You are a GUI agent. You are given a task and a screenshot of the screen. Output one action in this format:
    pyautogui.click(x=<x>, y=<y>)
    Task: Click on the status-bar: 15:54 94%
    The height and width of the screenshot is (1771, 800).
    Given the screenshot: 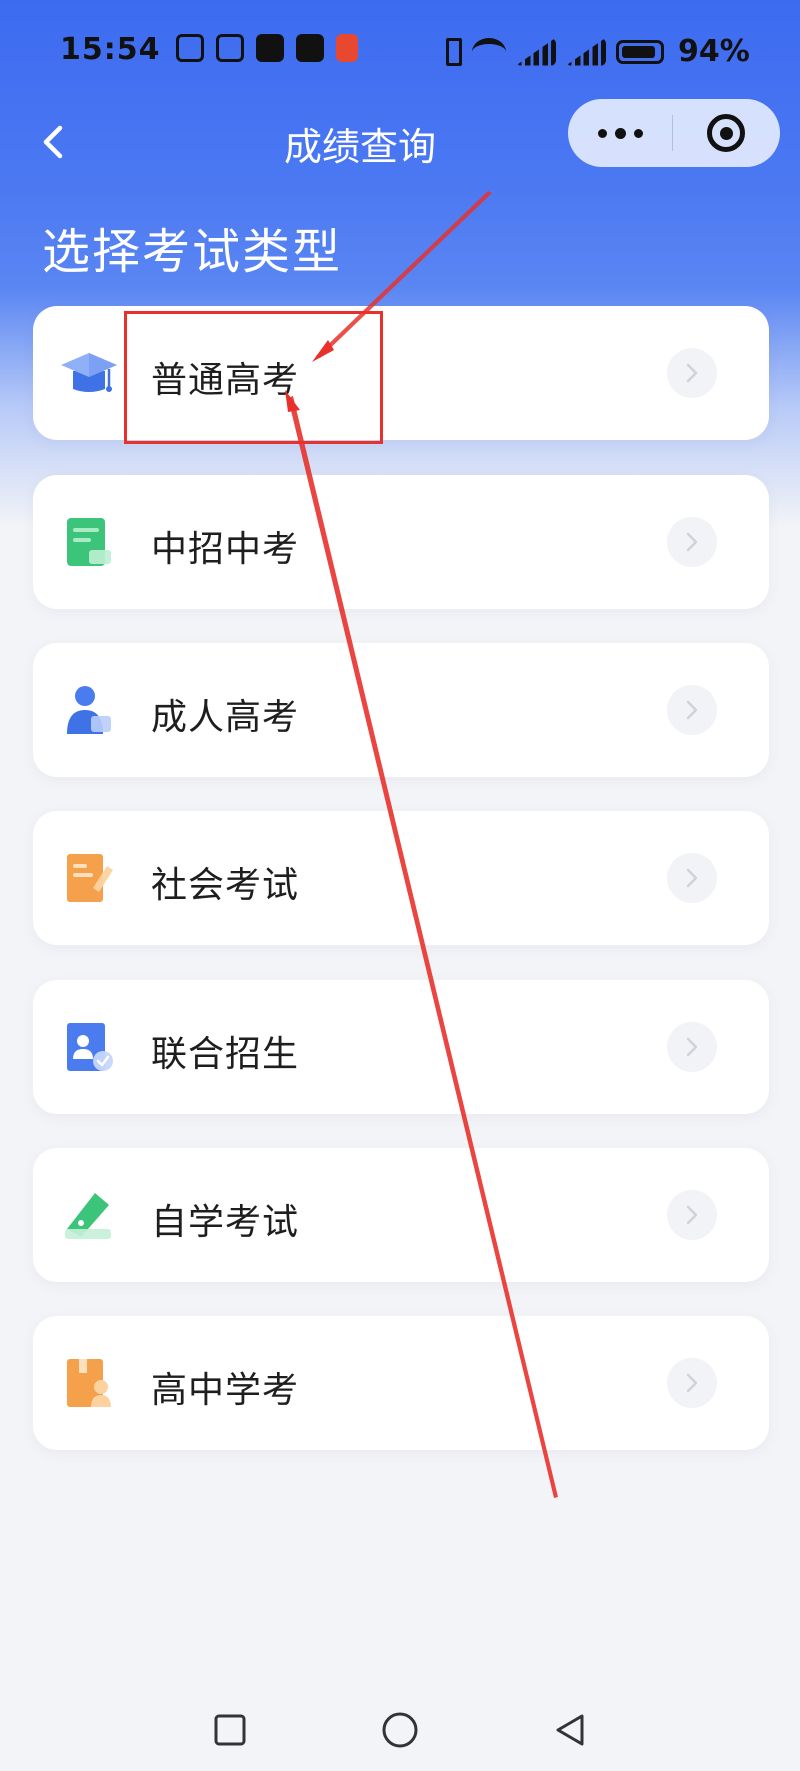 What is the action you would take?
    pyautogui.click(x=400, y=50)
    